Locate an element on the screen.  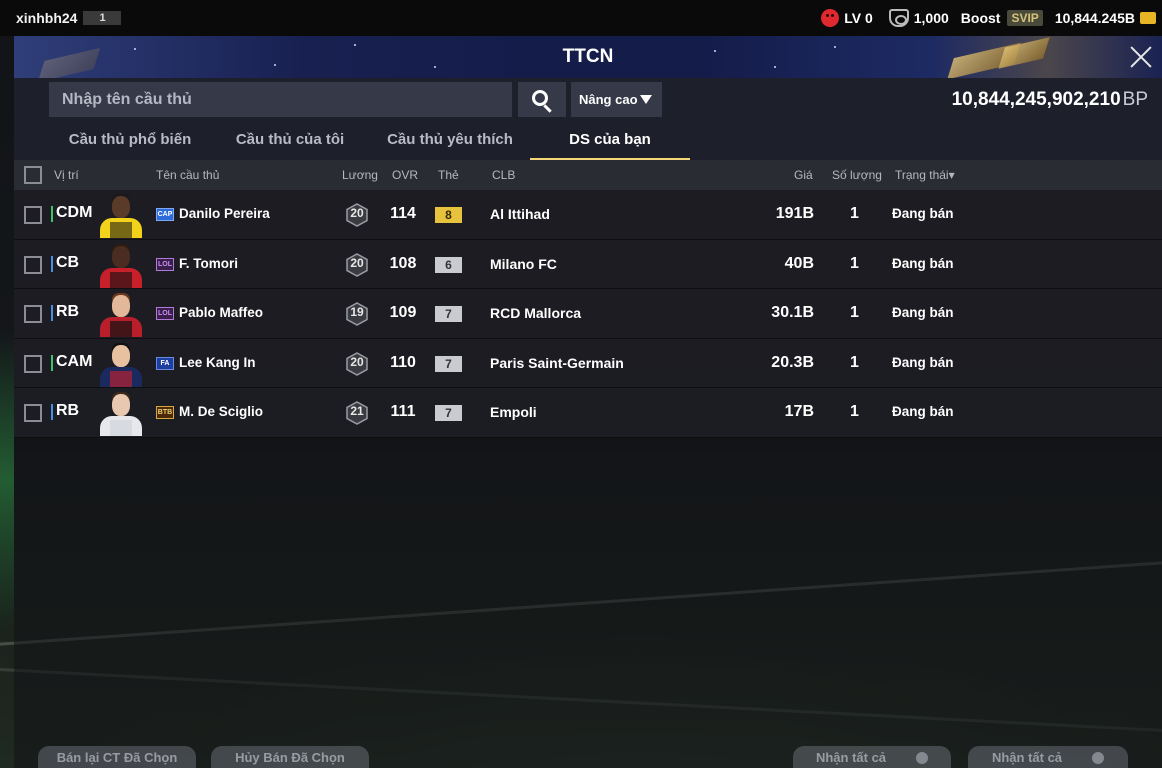
panel-title: TTCN is located at coordinates (588, 56).